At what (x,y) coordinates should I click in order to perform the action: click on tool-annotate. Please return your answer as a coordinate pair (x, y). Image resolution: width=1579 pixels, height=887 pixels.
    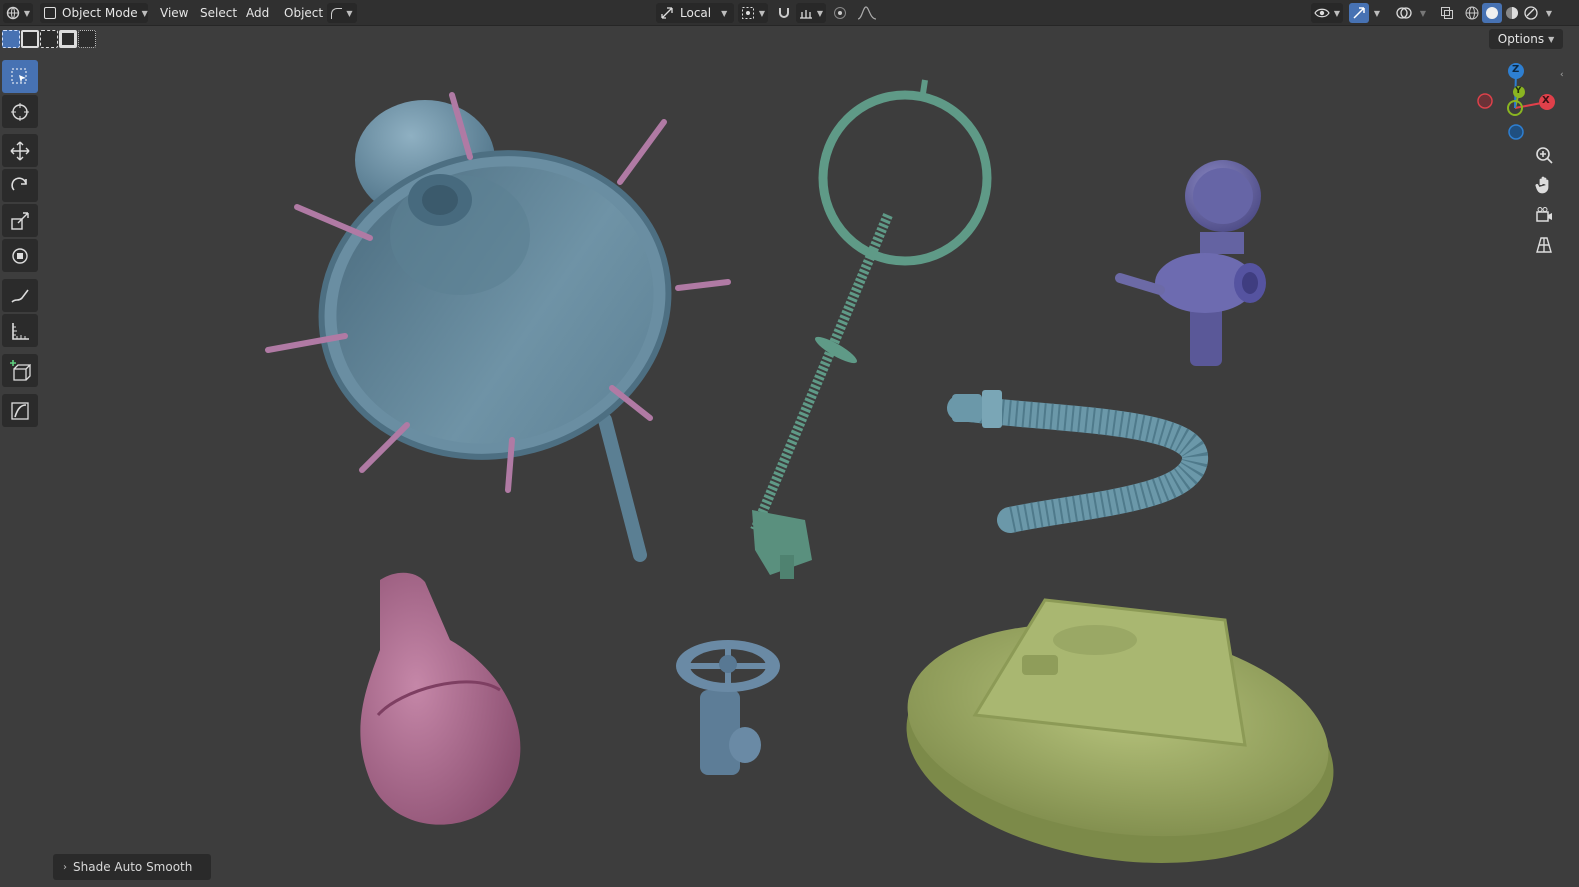
    Looking at the image, I should click on (20, 295).